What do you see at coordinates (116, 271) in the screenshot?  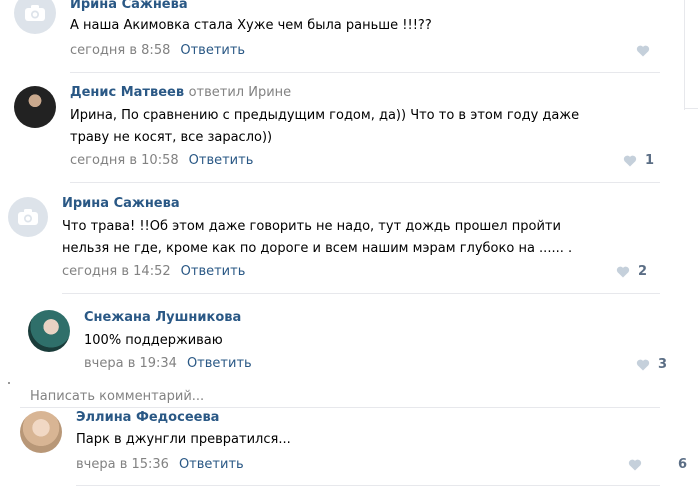 I see `comment-time: сегодня в 14:52` at bounding box center [116, 271].